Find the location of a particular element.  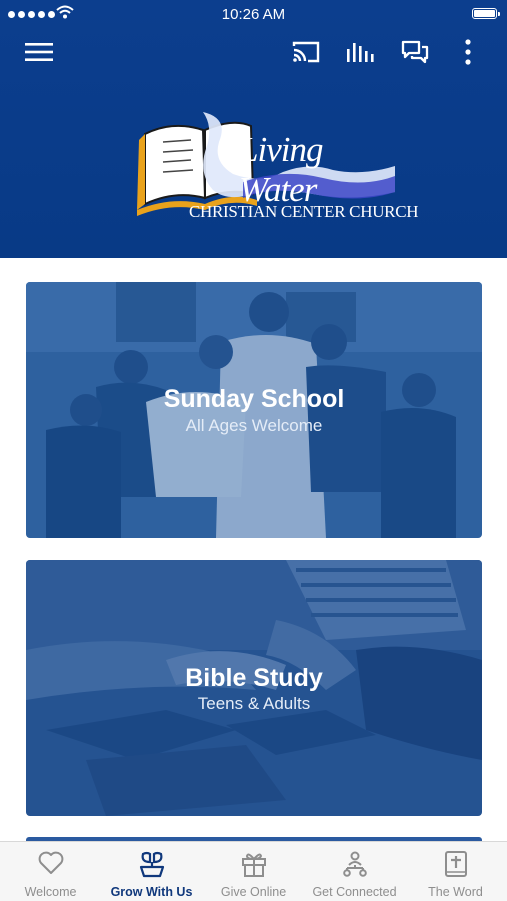

tab-get-connected: Get Connected is located at coordinates (354, 871).